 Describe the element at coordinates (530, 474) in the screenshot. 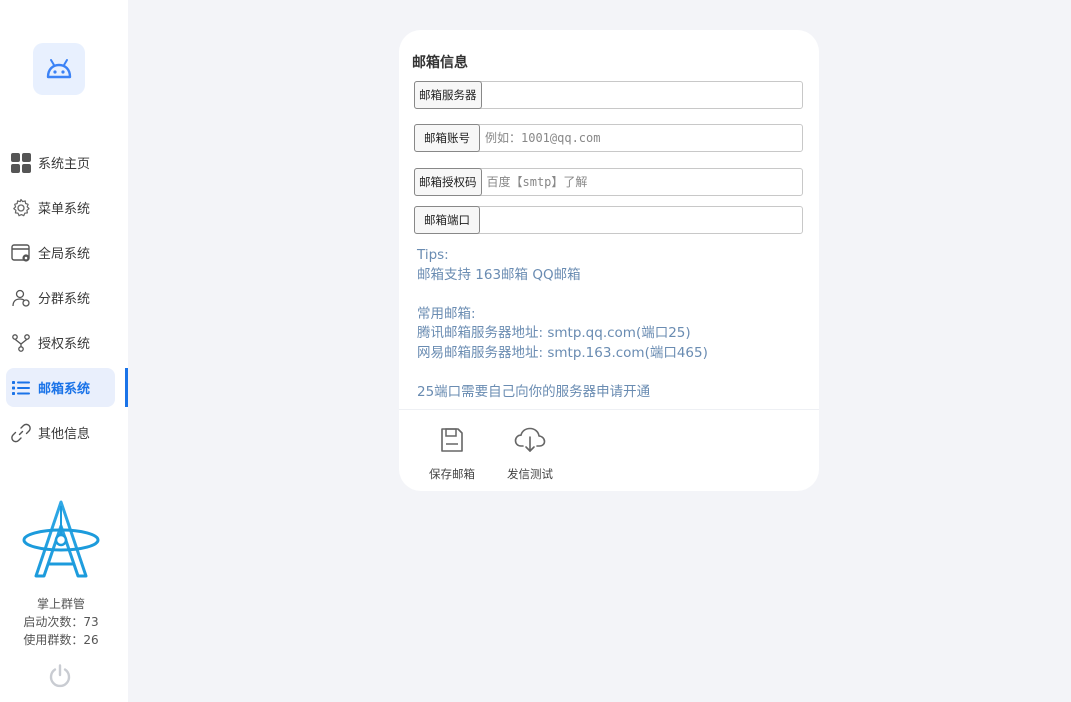

I see `send-test-label: 发信测试` at that location.